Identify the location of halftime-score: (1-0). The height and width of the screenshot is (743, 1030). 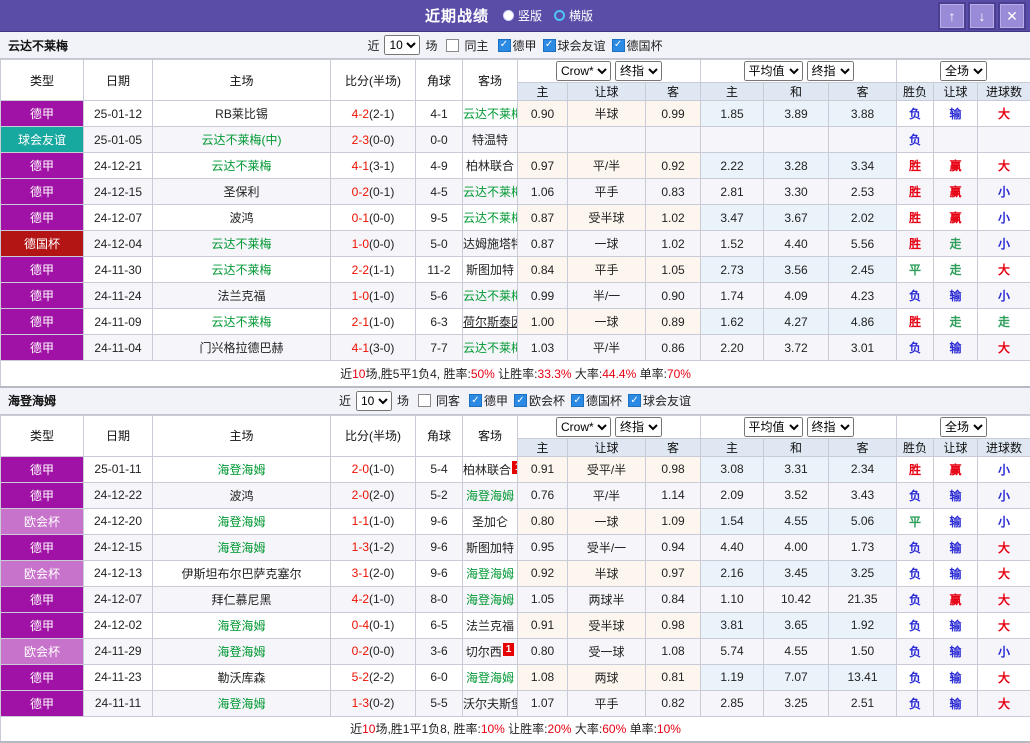
(381, 599).